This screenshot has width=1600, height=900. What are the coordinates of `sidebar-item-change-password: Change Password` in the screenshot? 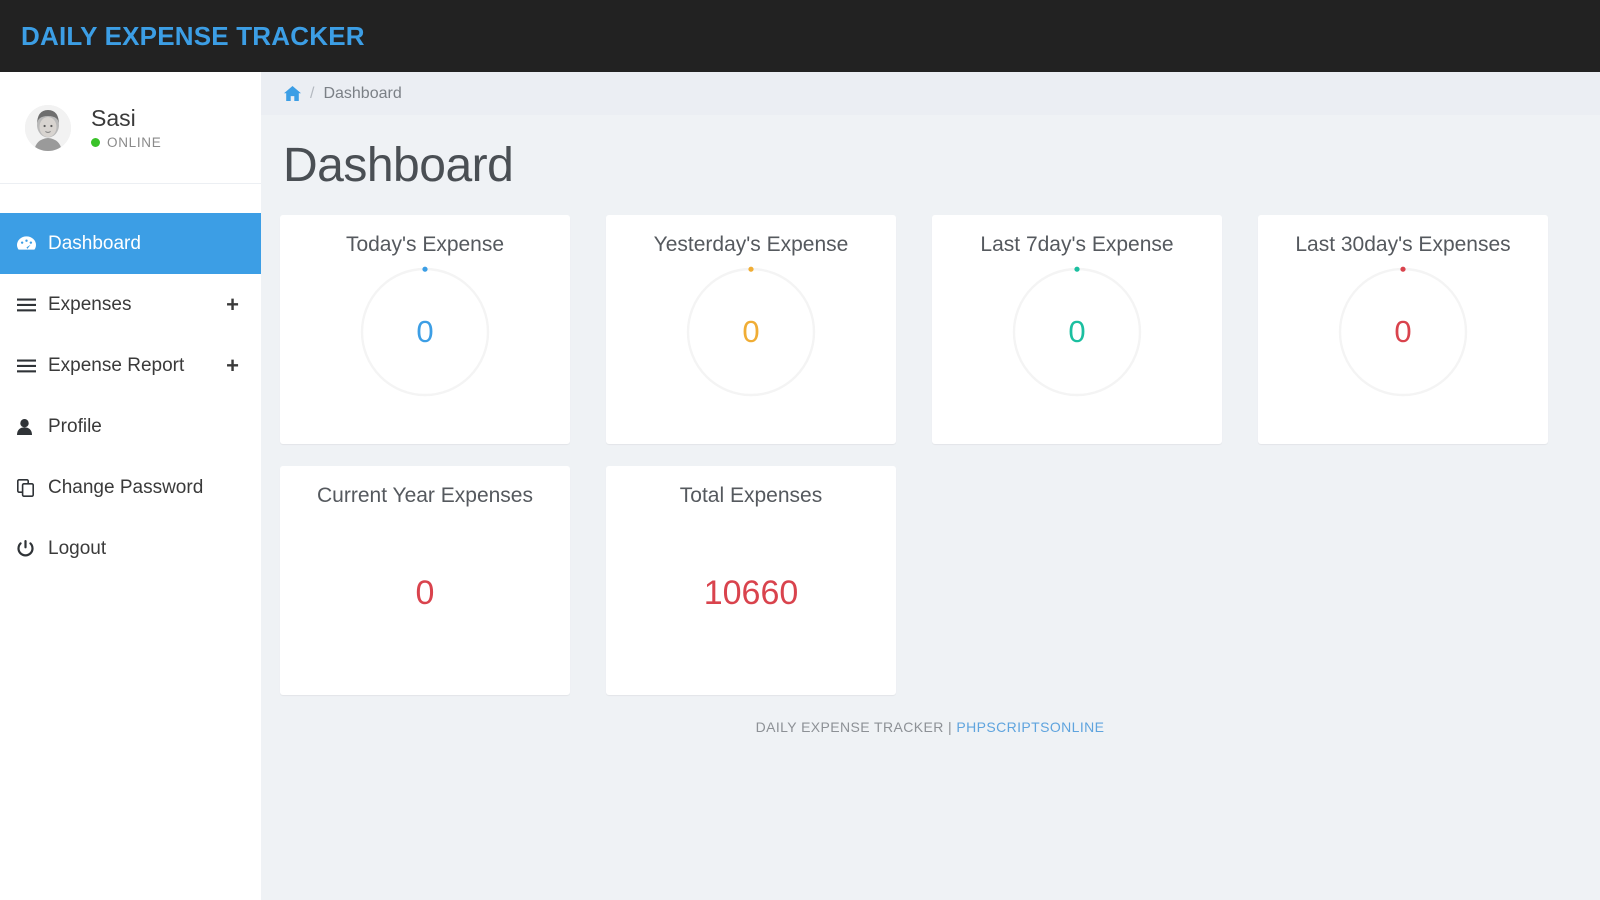 It's located at (130, 487).